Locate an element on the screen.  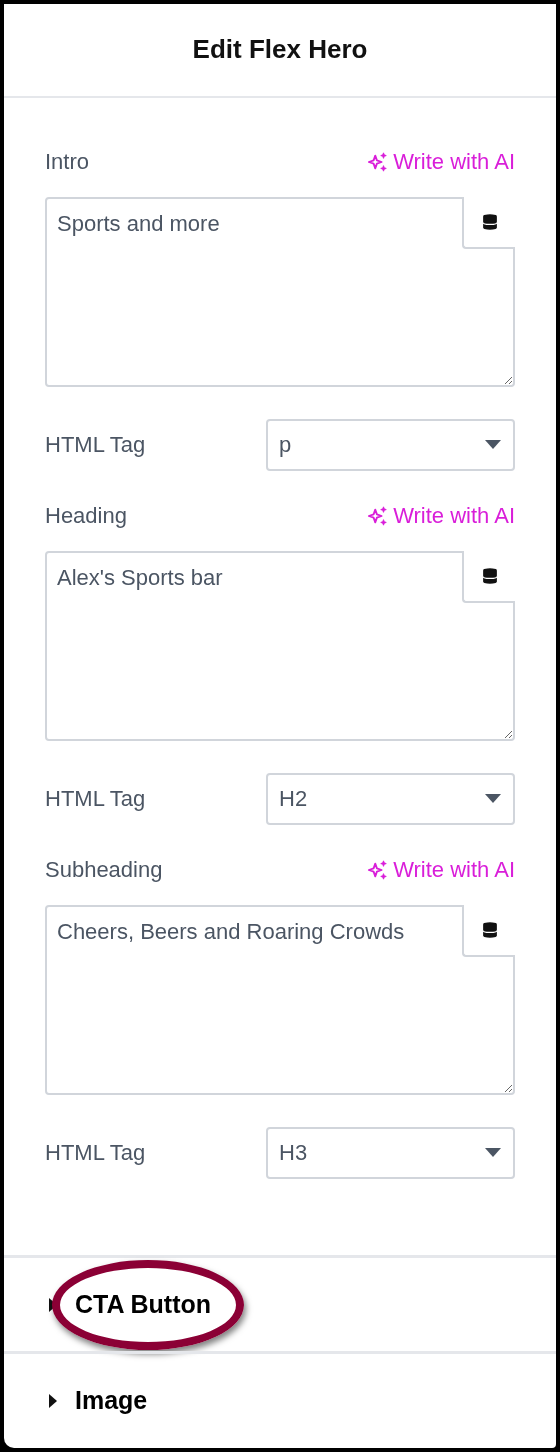
text-area: Cheers, Beers and Roaring Crowds is located at coordinates (280, 999).